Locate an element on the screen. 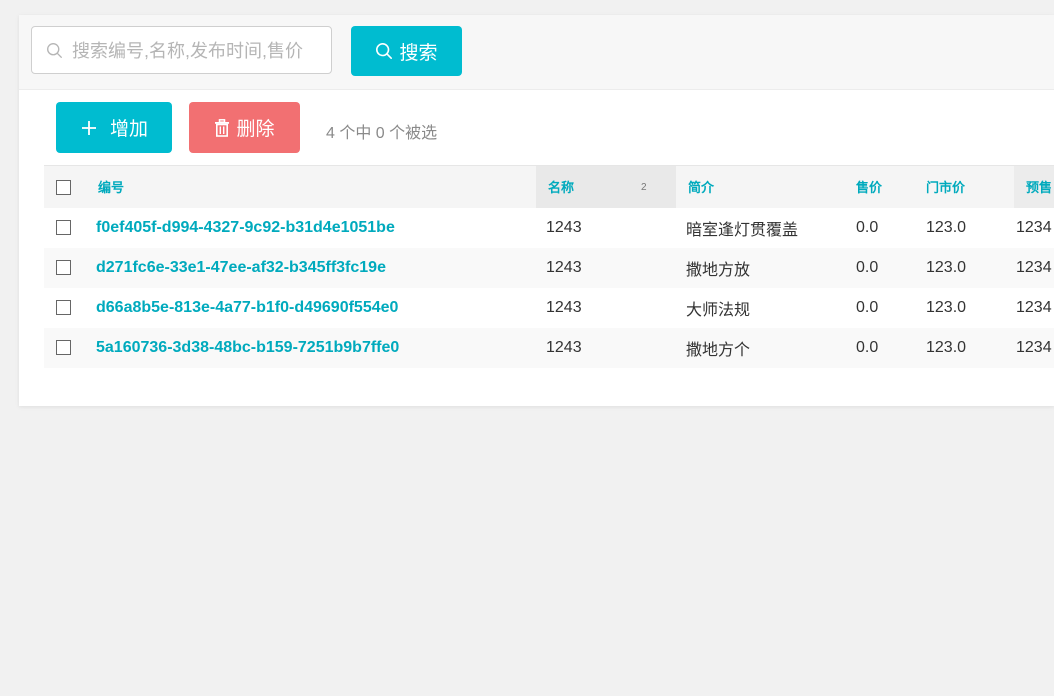 The image size is (1054, 696). table-header-row: 编号 名称 2 简介 售价 门市价 预售 is located at coordinates (549, 186).